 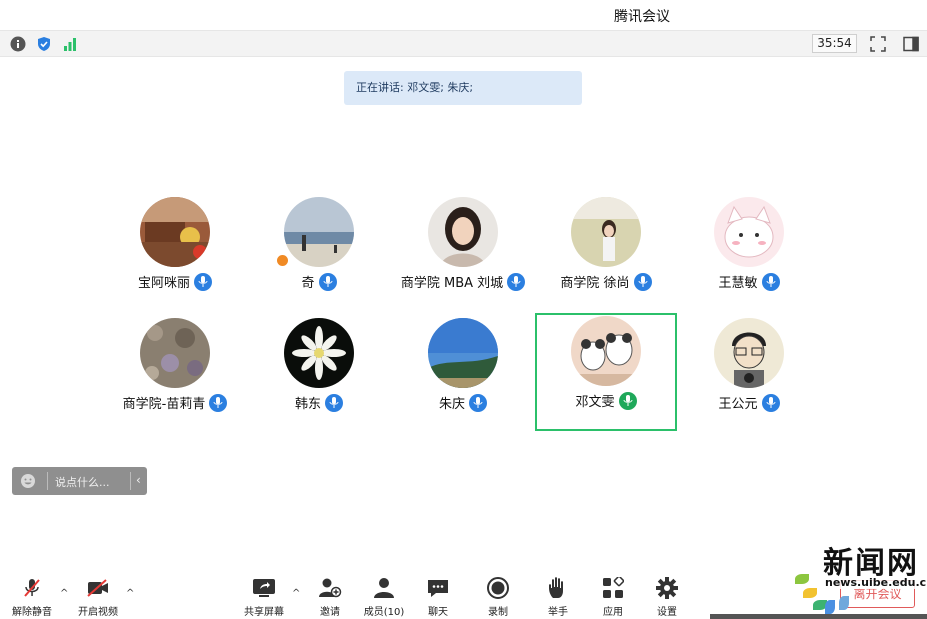 What do you see at coordinates (138, 480) in the screenshot?
I see `collapse-chevron-icon: ‹` at bounding box center [138, 480].